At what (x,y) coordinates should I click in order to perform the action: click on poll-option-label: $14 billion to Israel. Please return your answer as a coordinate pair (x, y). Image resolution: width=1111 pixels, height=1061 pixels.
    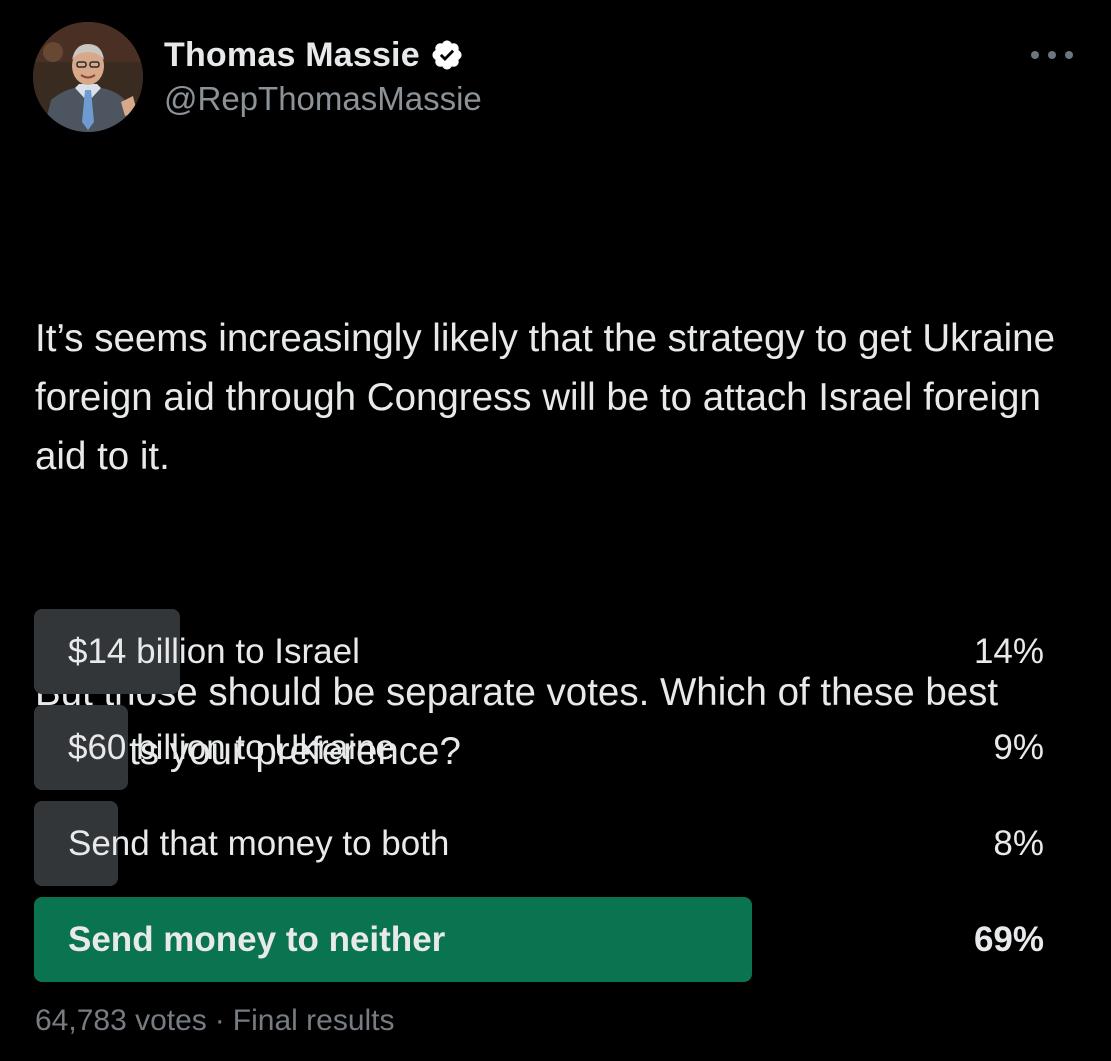
    Looking at the image, I should click on (214, 651).